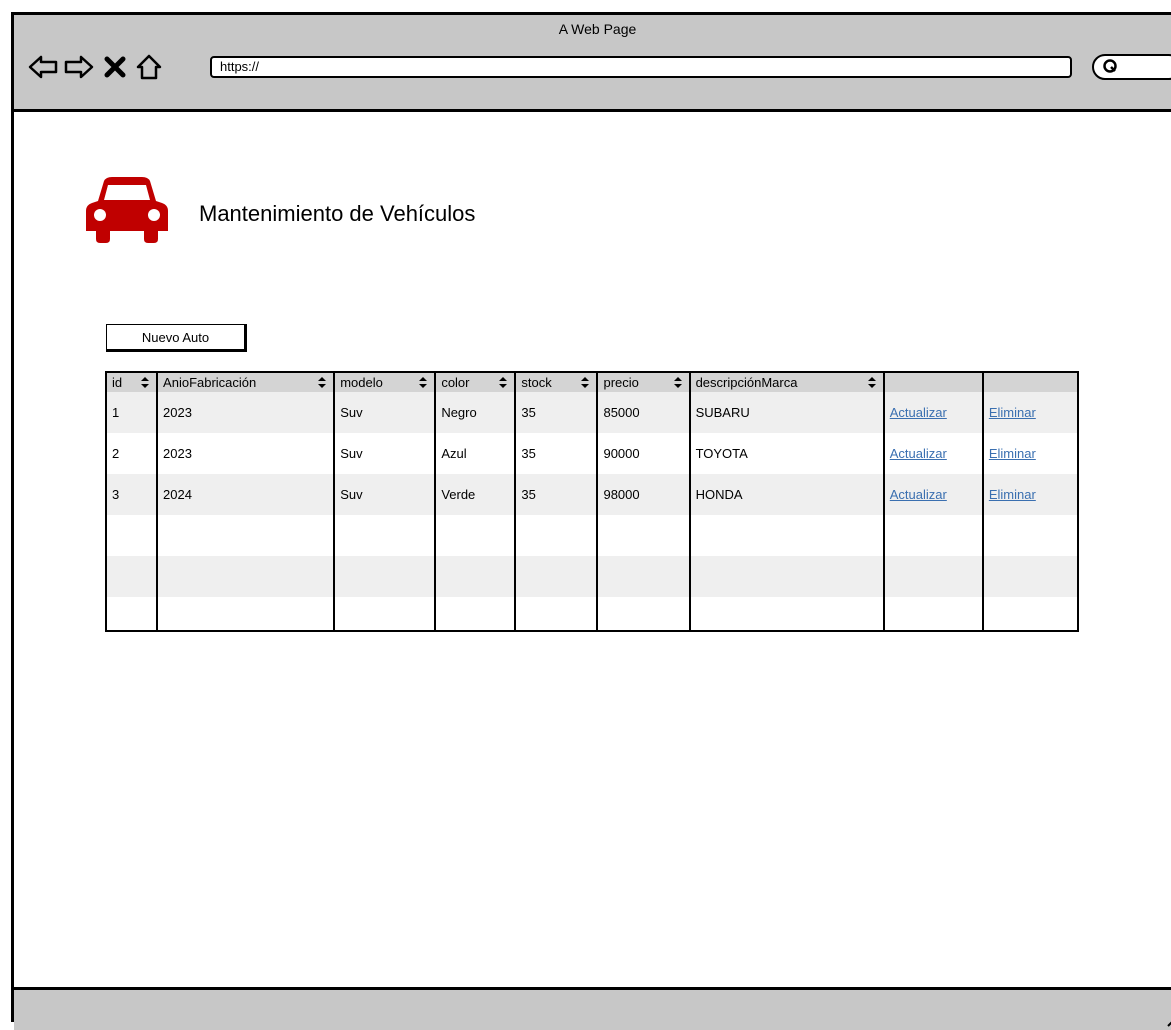  I want to click on cell-marca: TOYOTA, so click(787, 453).